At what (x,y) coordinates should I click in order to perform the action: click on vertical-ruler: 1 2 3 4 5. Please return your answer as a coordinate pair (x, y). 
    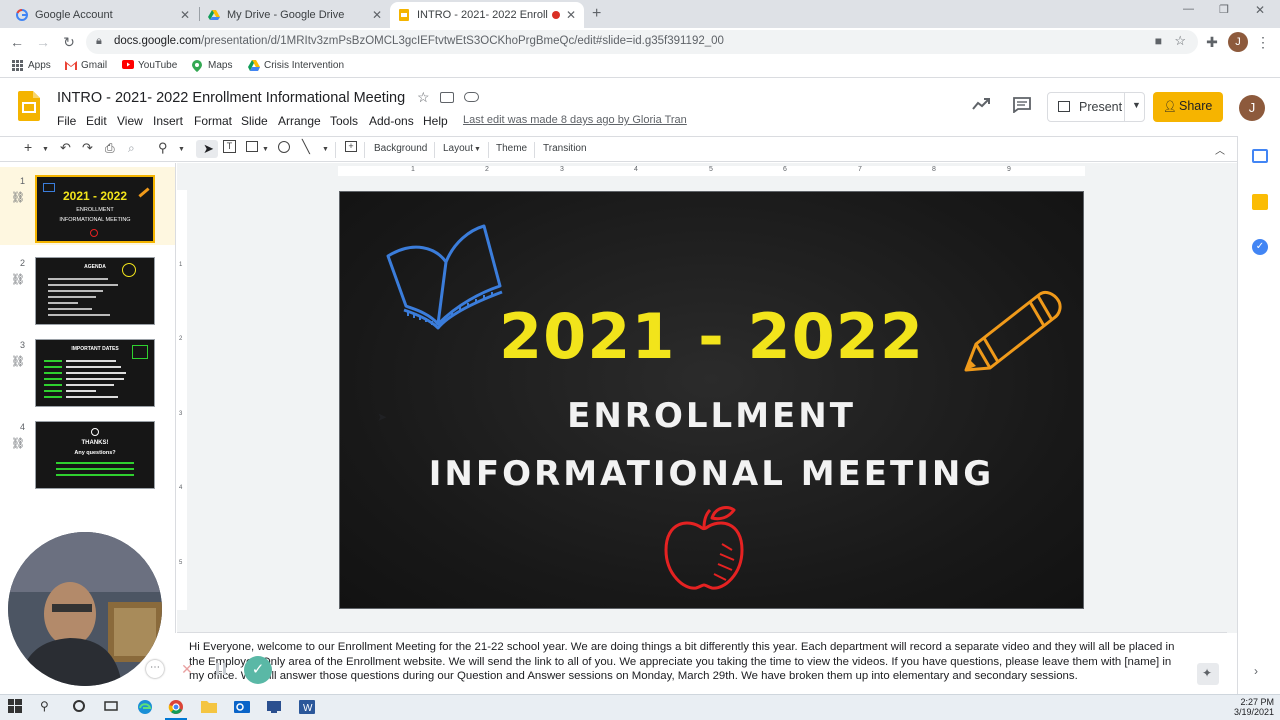
    Looking at the image, I should click on (182, 400).